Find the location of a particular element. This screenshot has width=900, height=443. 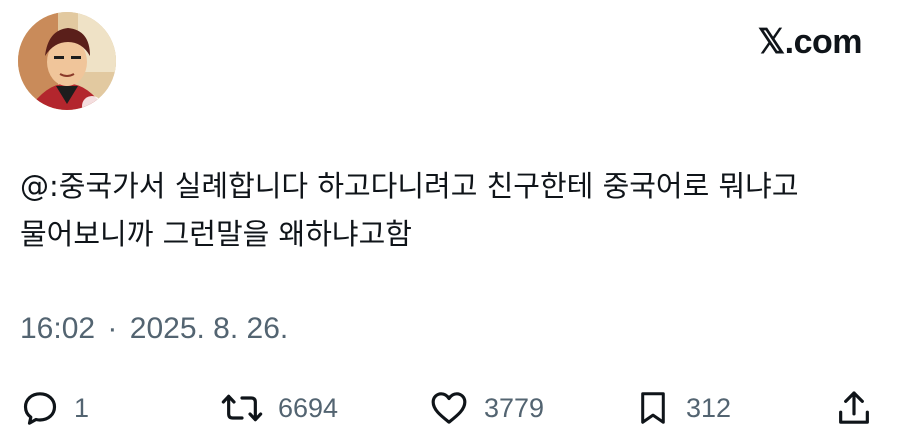

bookmark-button: 312 is located at coordinates (682, 408).